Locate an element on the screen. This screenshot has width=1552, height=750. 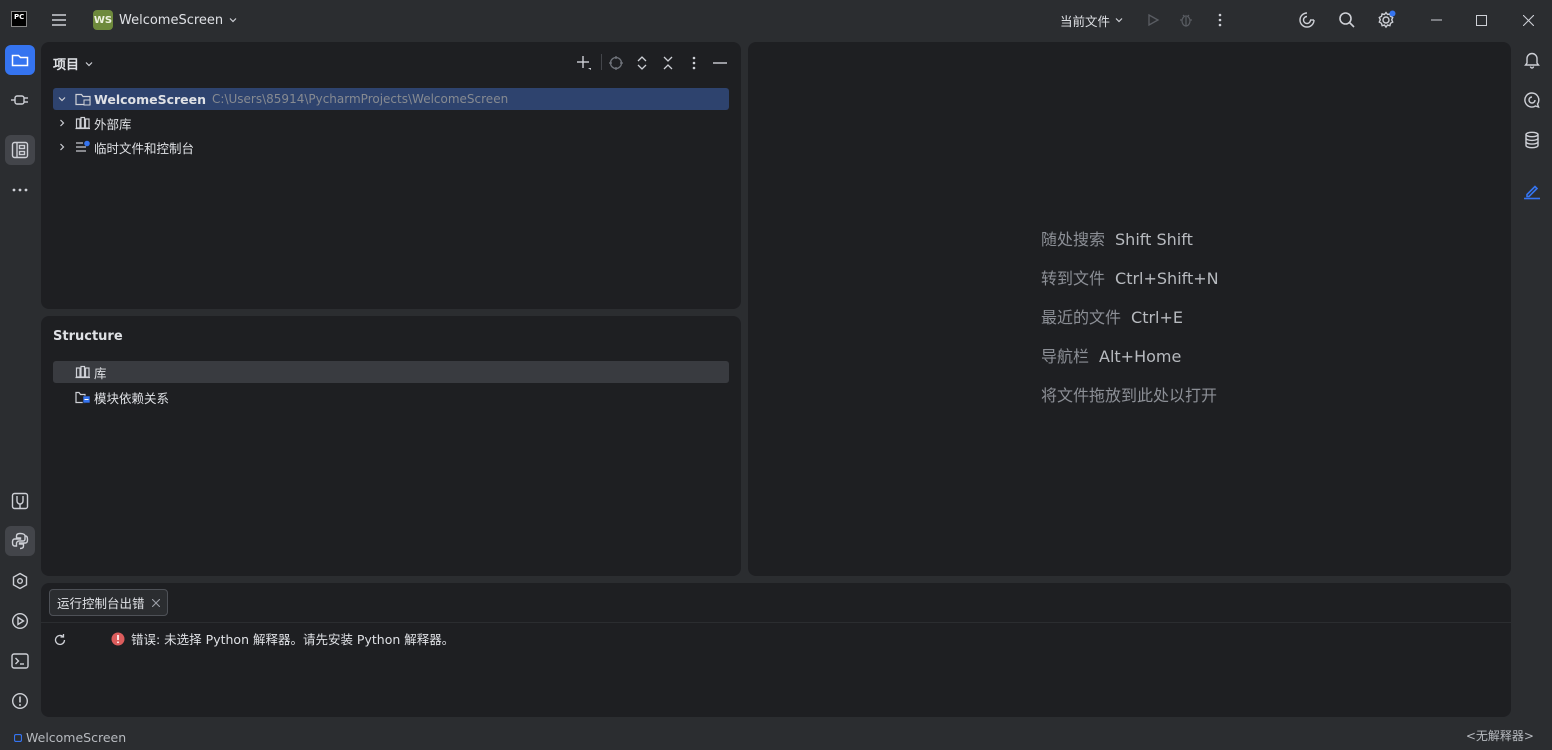
notifications-icon is located at coordinates (1532, 60).